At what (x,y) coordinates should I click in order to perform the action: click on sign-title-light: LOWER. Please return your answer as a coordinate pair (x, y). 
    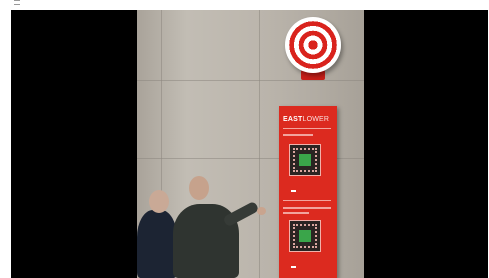
    Looking at the image, I should click on (316, 119).